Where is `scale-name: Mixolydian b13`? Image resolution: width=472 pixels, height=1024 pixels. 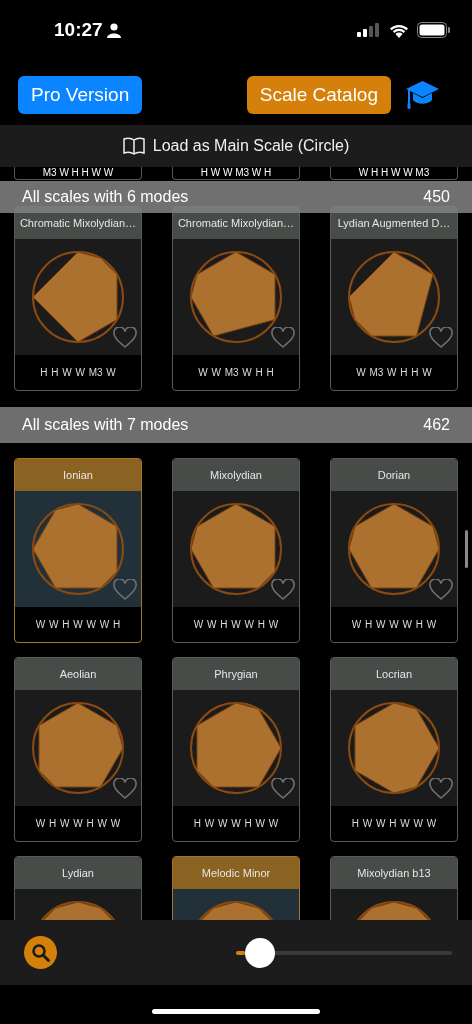 scale-name: Mixolydian b13 is located at coordinates (394, 873).